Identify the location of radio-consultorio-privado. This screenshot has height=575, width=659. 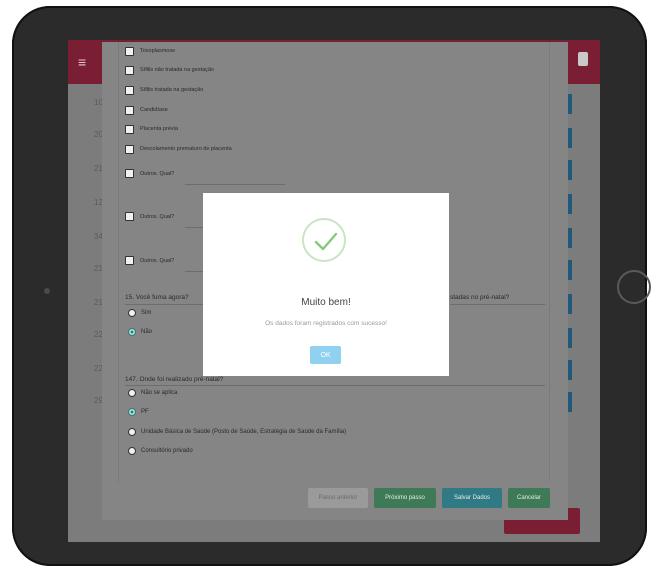
(132, 451).